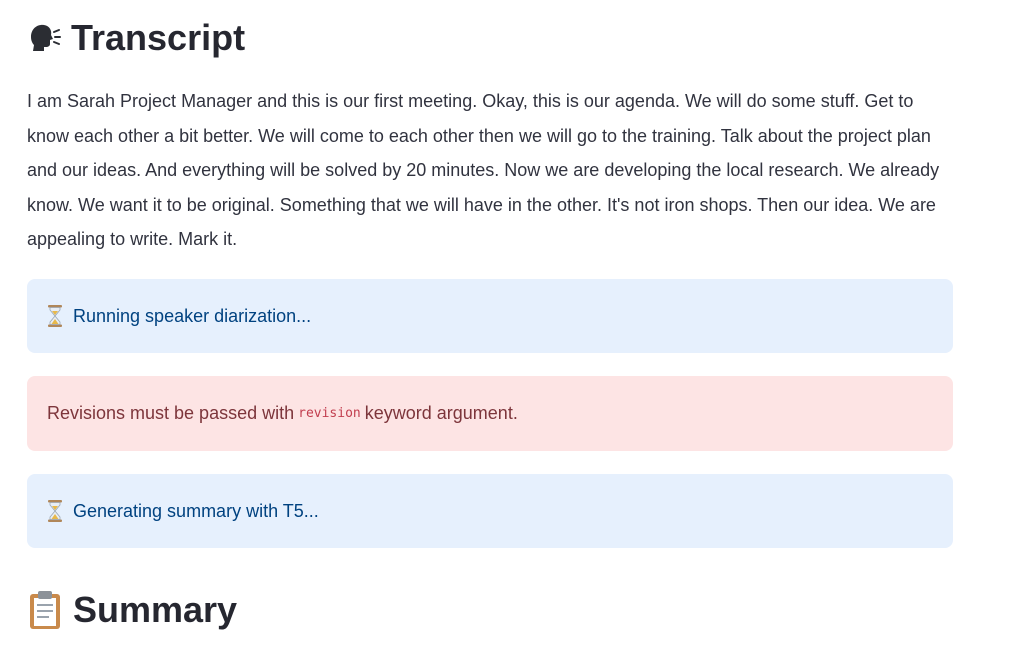 The height and width of the screenshot is (656, 1028). I want to click on error-text-before: Revisions must be passed with, so click(171, 413).